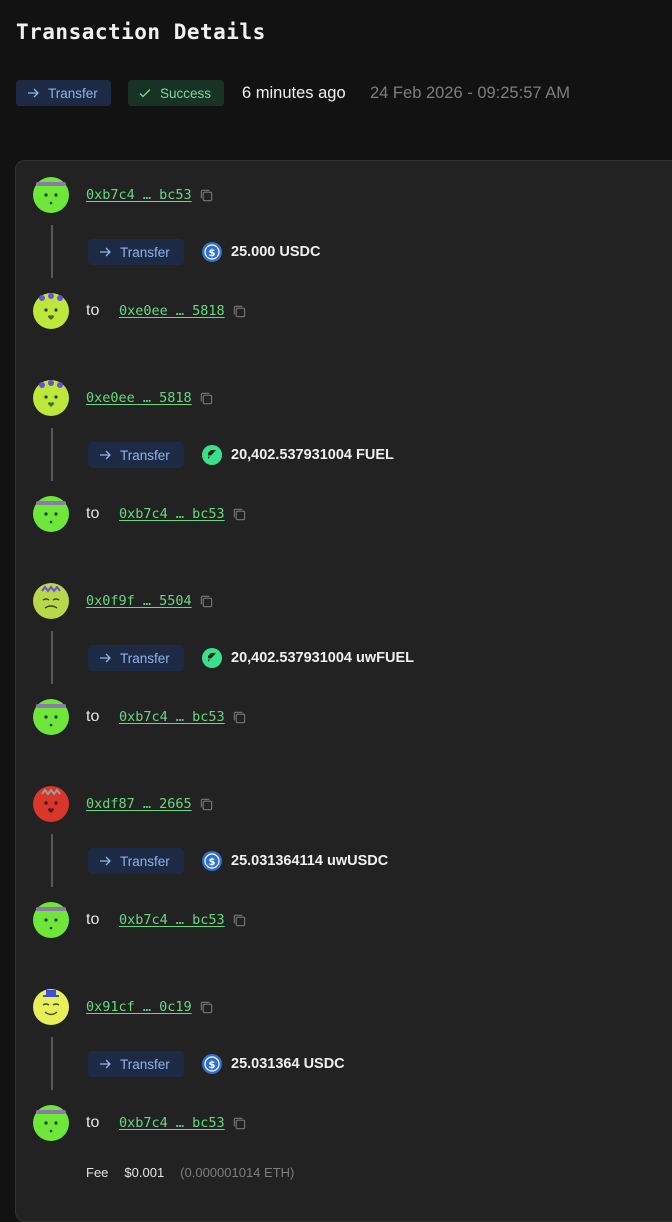 The height and width of the screenshot is (1222, 672). What do you see at coordinates (322, 658) in the screenshot?
I see `amount-value: 20,402.537931004 uwFUEL` at bounding box center [322, 658].